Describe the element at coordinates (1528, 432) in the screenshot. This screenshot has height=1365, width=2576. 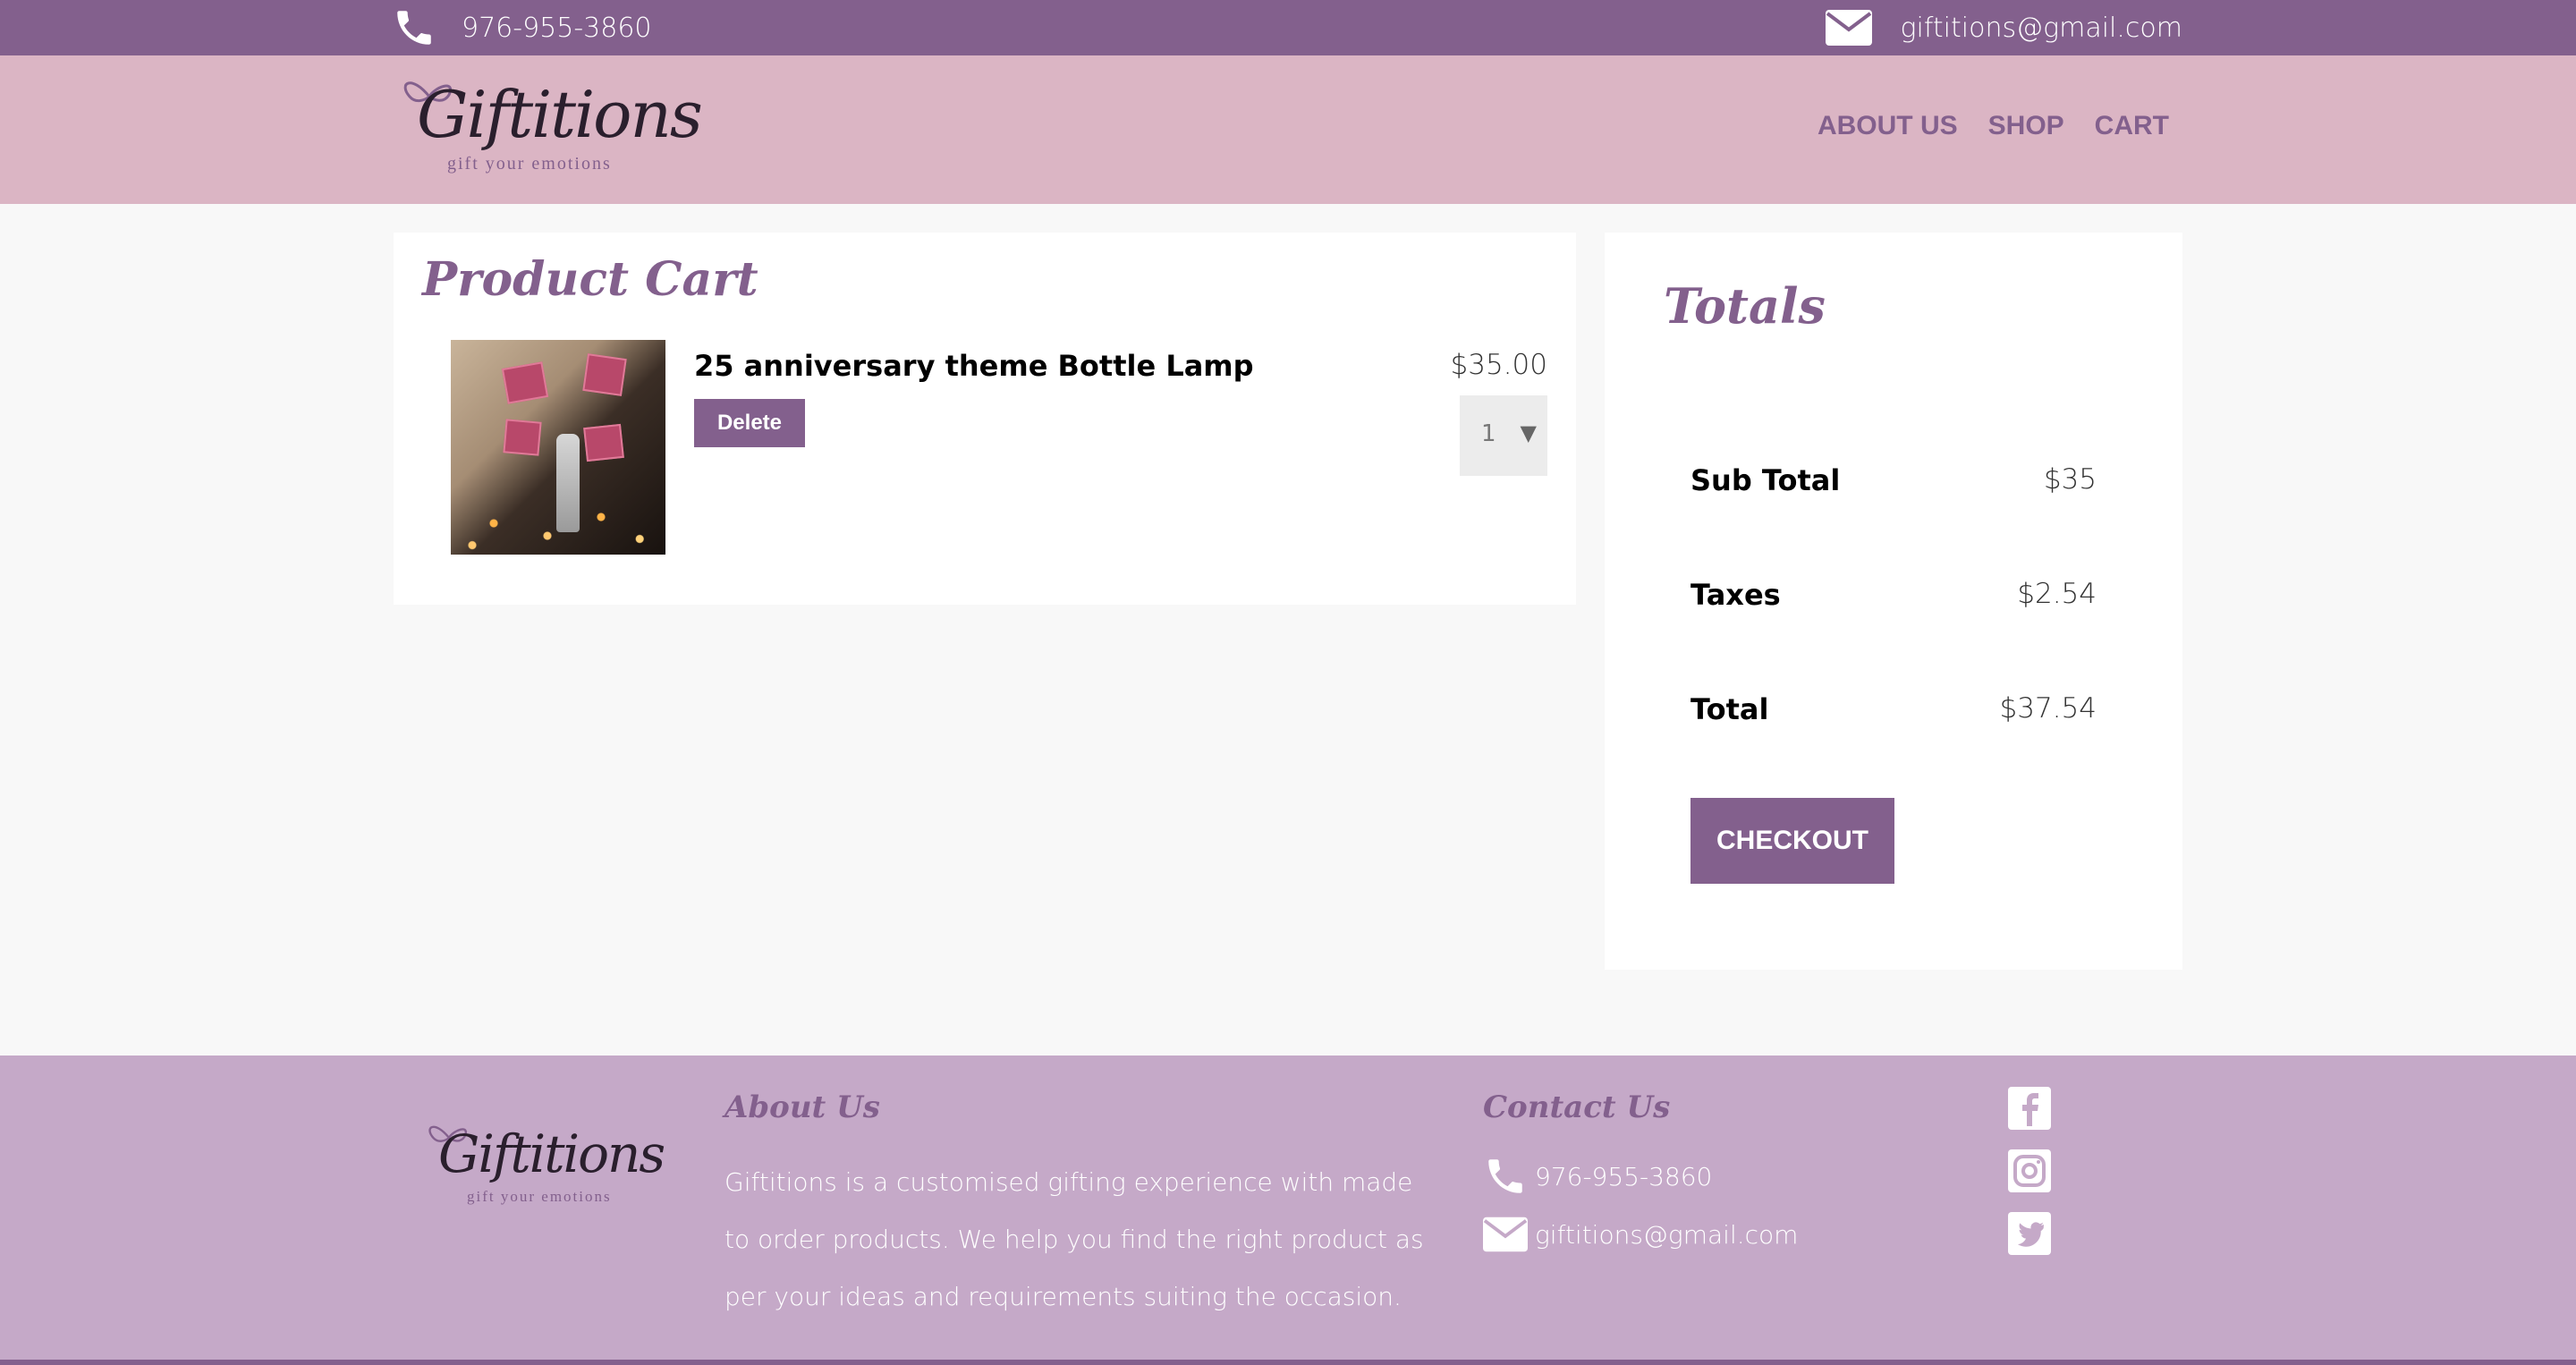
I see `dropdown-arrow-icon: ▼` at that location.